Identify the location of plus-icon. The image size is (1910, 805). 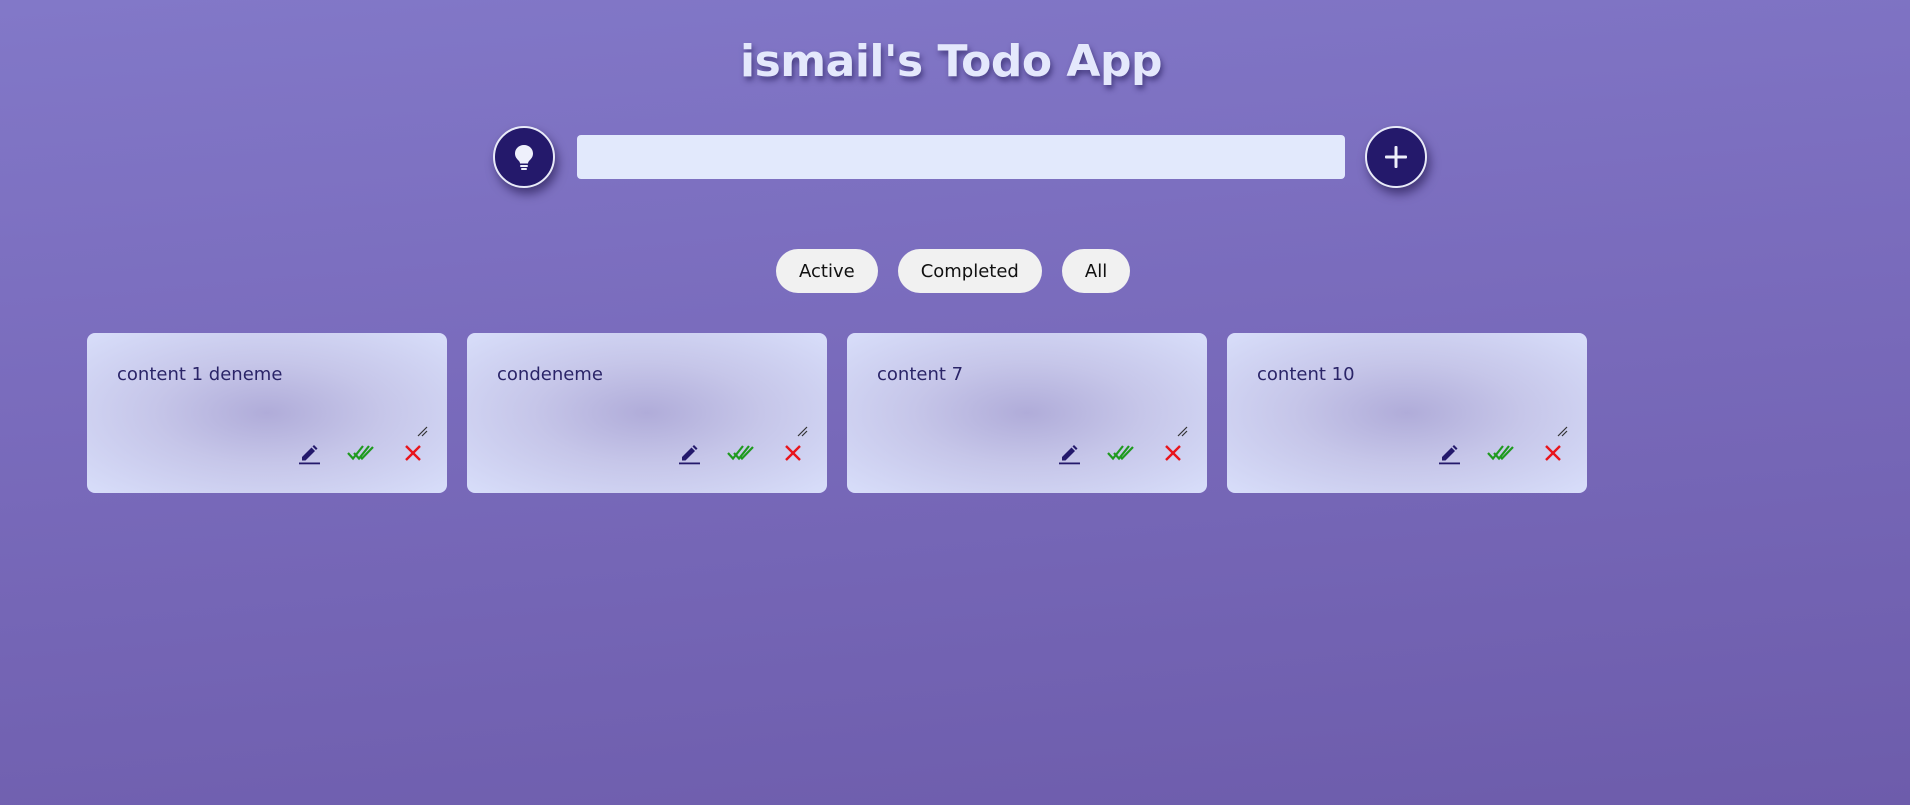
(1396, 157).